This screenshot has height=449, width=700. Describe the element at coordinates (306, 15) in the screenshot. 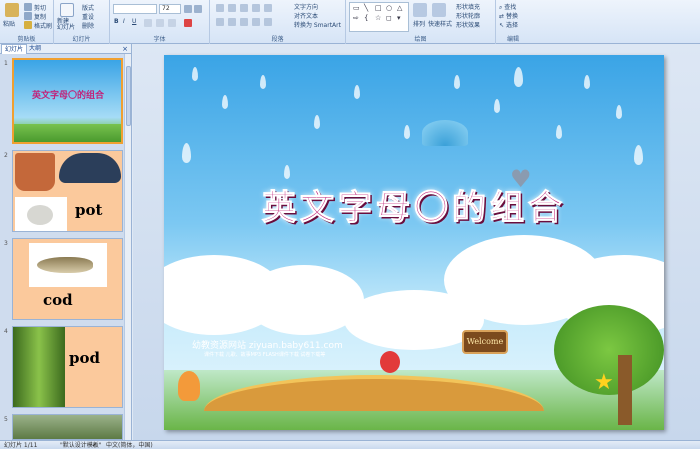

I see `align-text-button: 对齐文本` at that location.